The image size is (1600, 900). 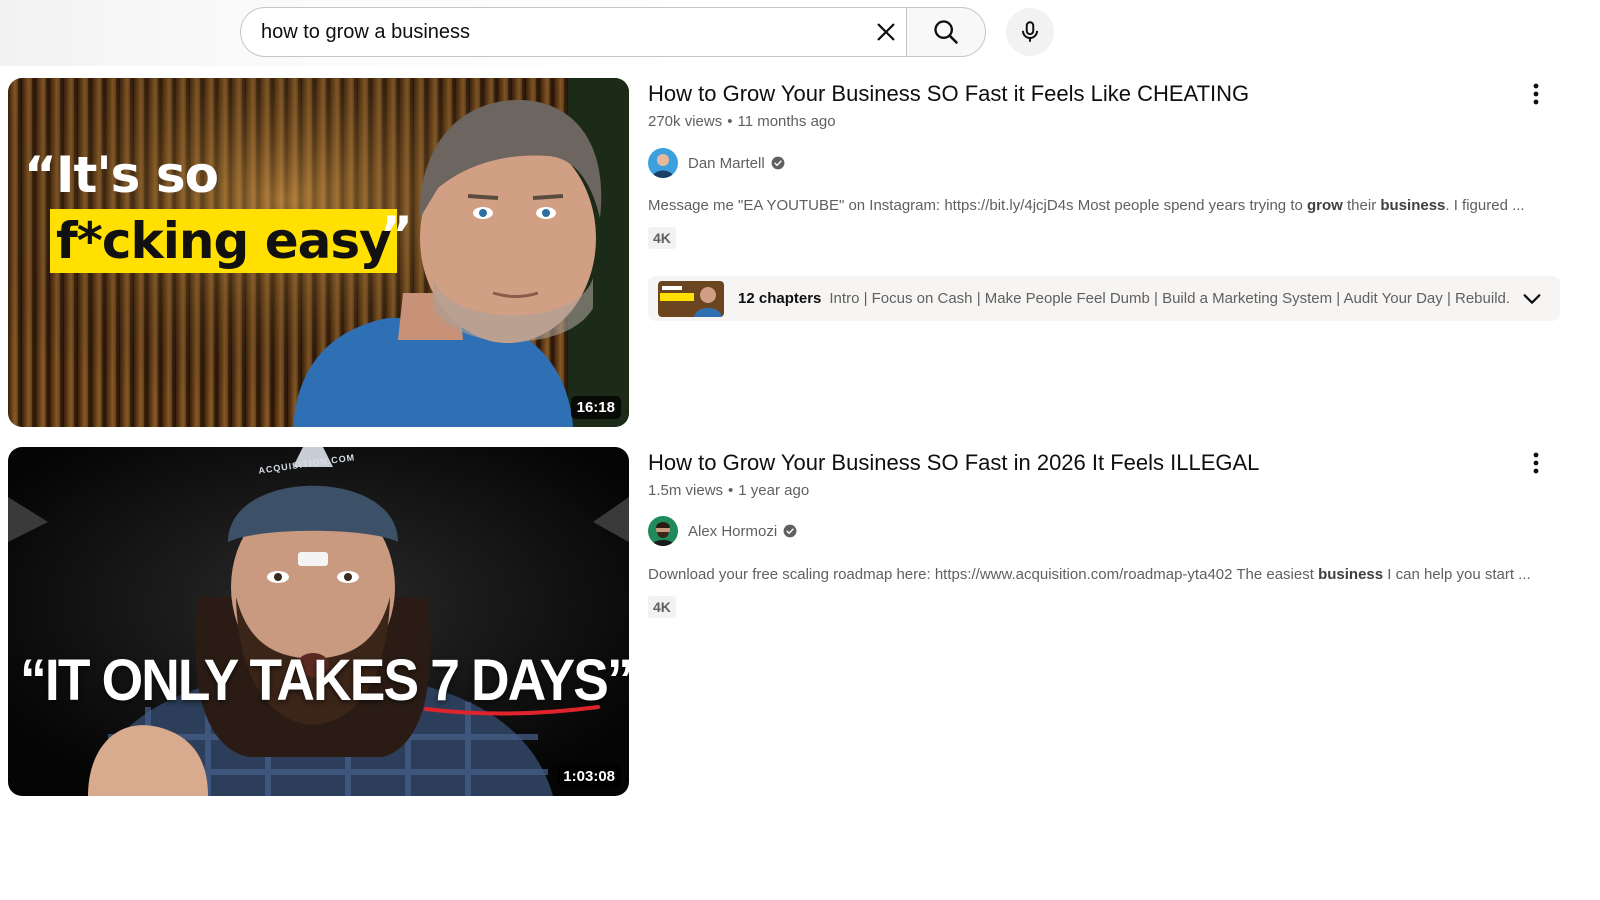 I want to click on video-meta: 270k views • 11 months ago, so click(x=1098, y=121).